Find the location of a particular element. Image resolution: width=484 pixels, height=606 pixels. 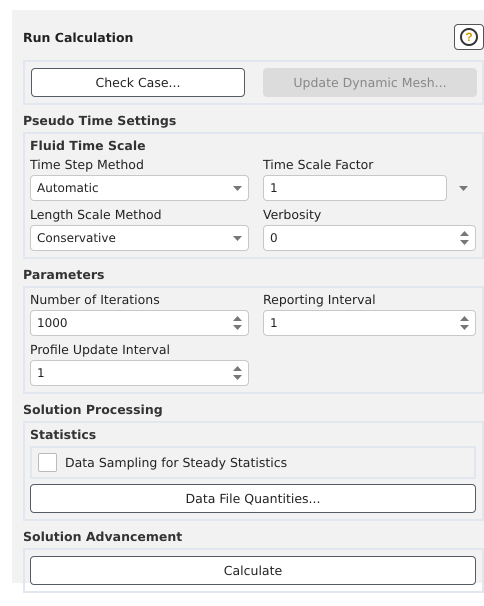

checkbox-label: Data Sampling for Steady Statistics is located at coordinates (176, 462).